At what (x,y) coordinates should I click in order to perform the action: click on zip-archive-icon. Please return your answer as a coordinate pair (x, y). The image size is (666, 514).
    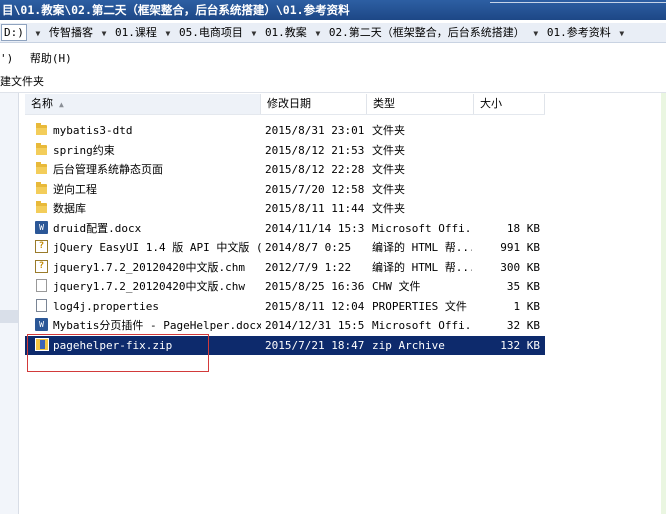
    Looking at the image, I should click on (42, 344).